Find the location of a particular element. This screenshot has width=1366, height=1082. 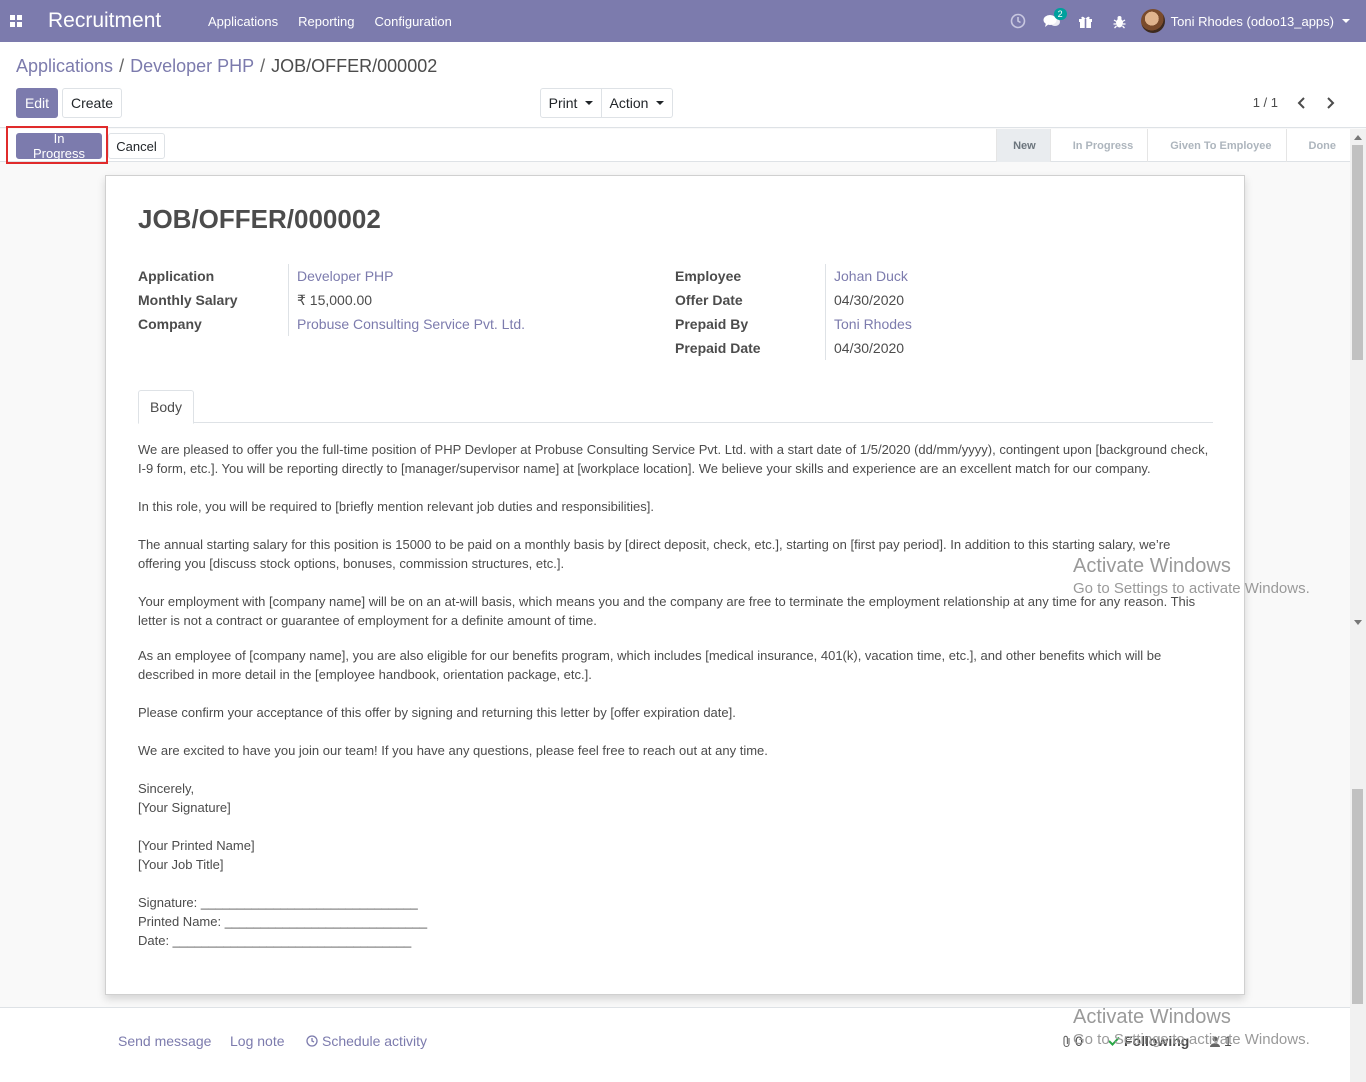

menu-configuration: Configuration is located at coordinates (412, 21).